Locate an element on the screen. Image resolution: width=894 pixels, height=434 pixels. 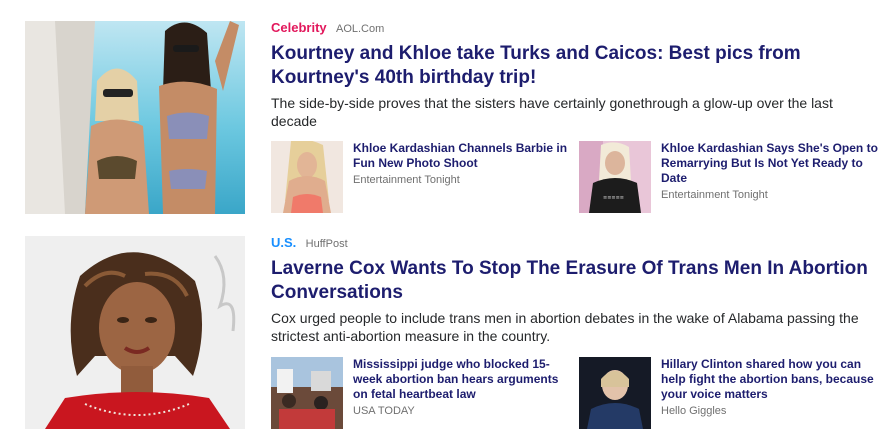
story-source: HuffPost is located at coordinates (326, 244).